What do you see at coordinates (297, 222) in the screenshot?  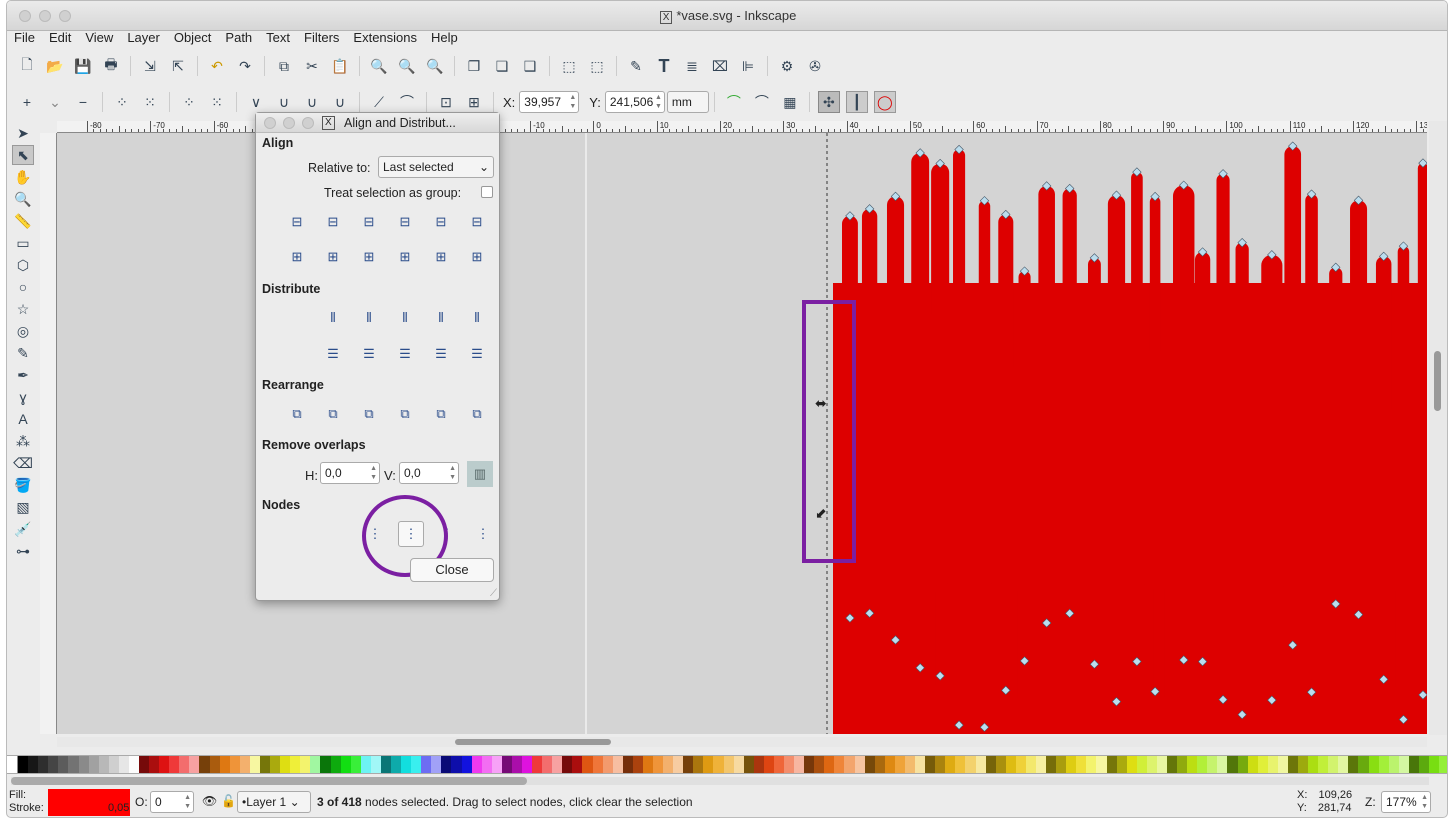 I see `align-right-to-left-button: ⊟` at bounding box center [297, 222].